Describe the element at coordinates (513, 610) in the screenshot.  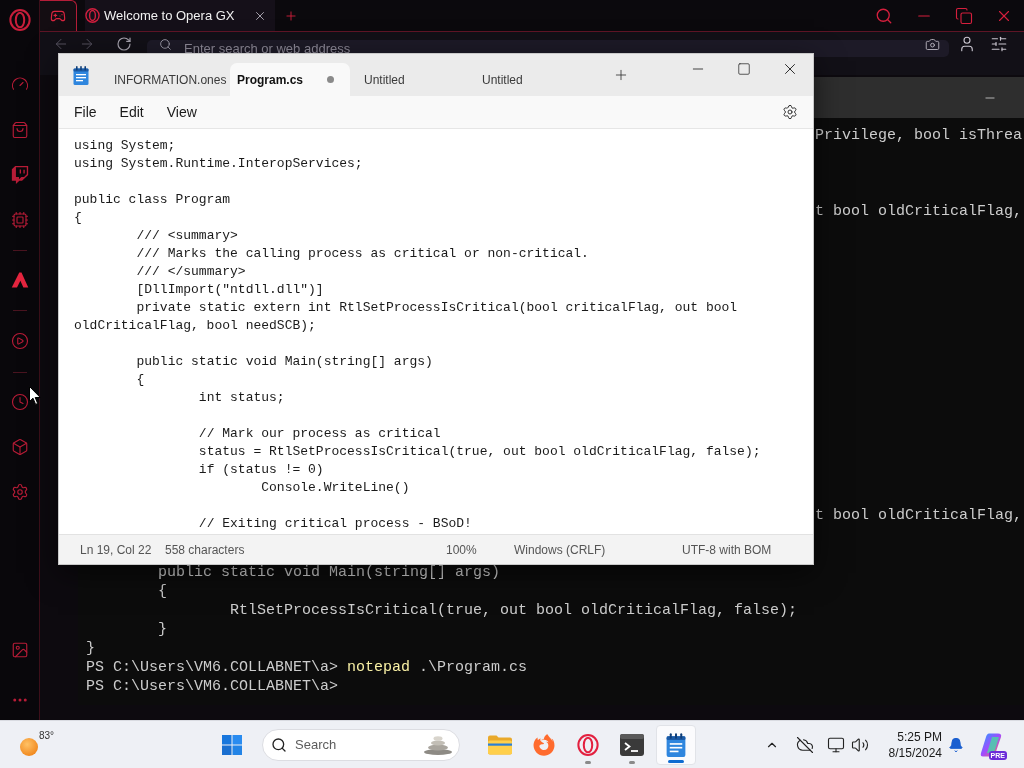
I see `terminal-line: RtlSetProcessIsCritical(true, out bool oldCriticalFlag, false);` at that location.